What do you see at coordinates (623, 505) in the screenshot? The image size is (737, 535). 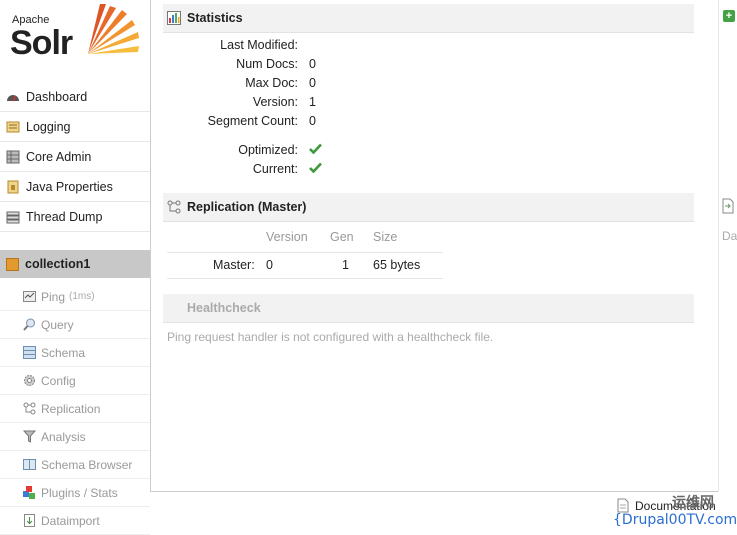 I see `documentation-icon` at bounding box center [623, 505].